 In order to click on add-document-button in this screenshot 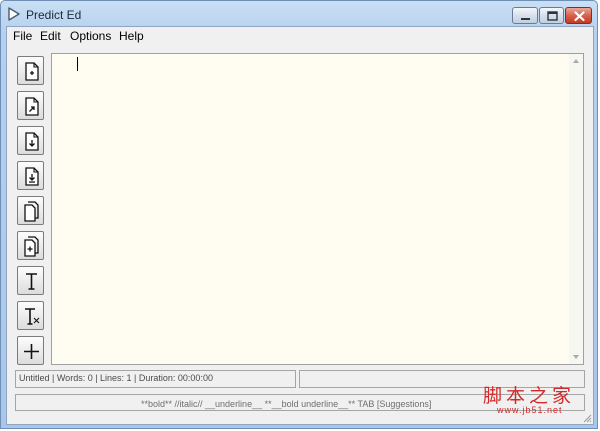, I will do `click(30, 245)`.